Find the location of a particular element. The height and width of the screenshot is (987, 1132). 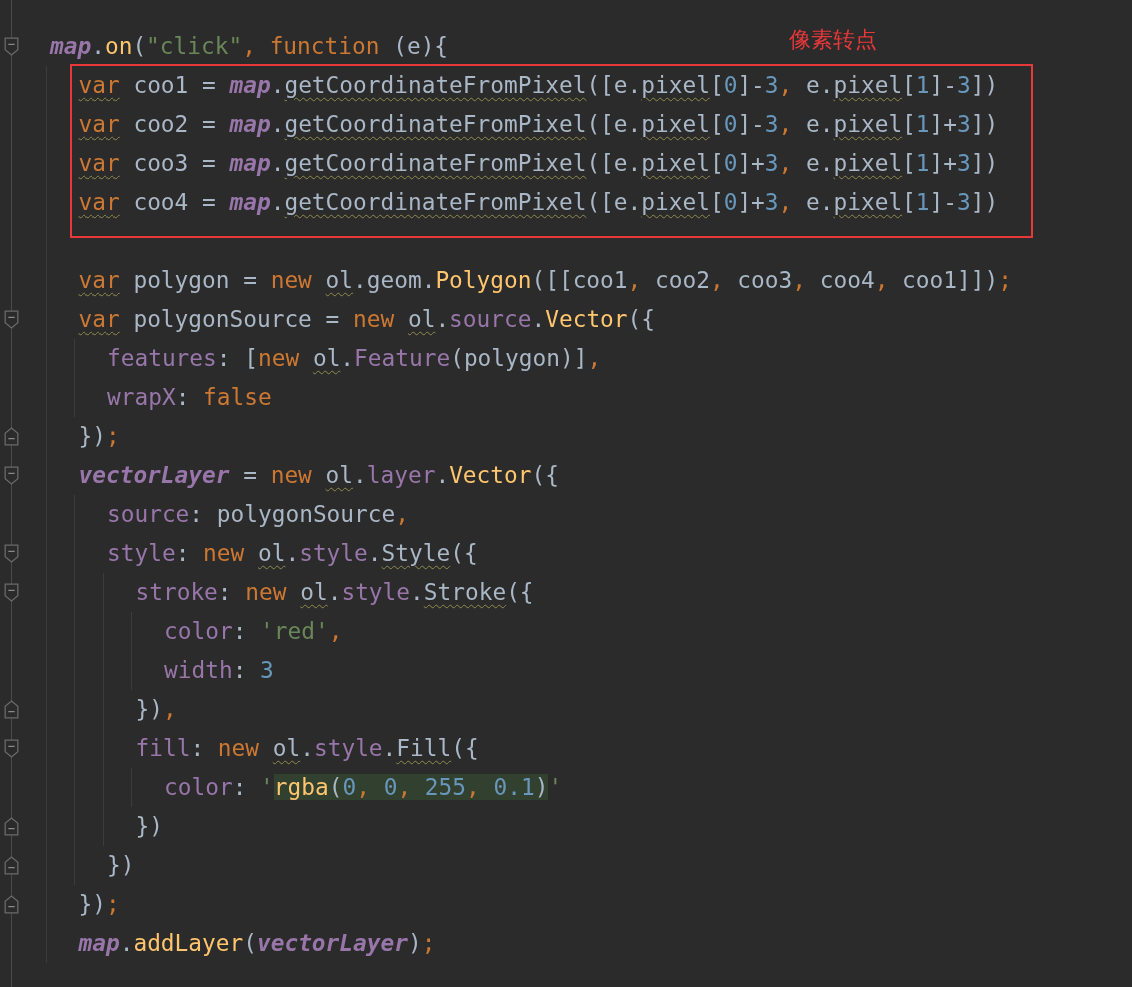

code-line: var polygon = new ol.geom.Polygon([[coo1, coo2, coo3, coo4, coo1]]); is located at coordinates (545, 280).